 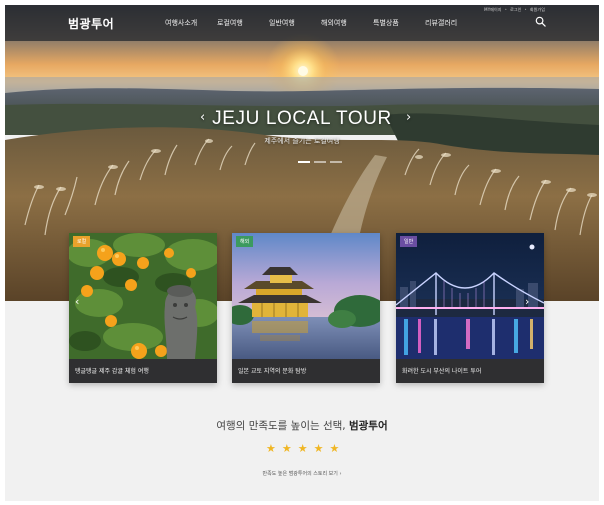 What do you see at coordinates (347, 23) in the screenshot?
I see `nav-item-overseas-tour: 해외여행` at bounding box center [347, 23].